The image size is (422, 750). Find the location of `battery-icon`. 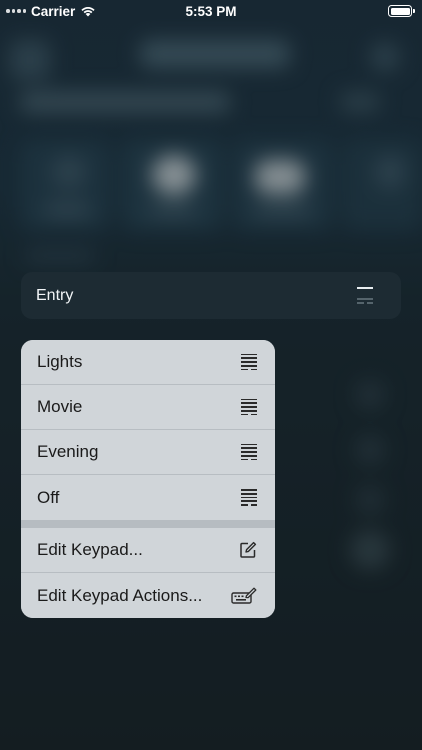

battery-icon is located at coordinates (401, 11).